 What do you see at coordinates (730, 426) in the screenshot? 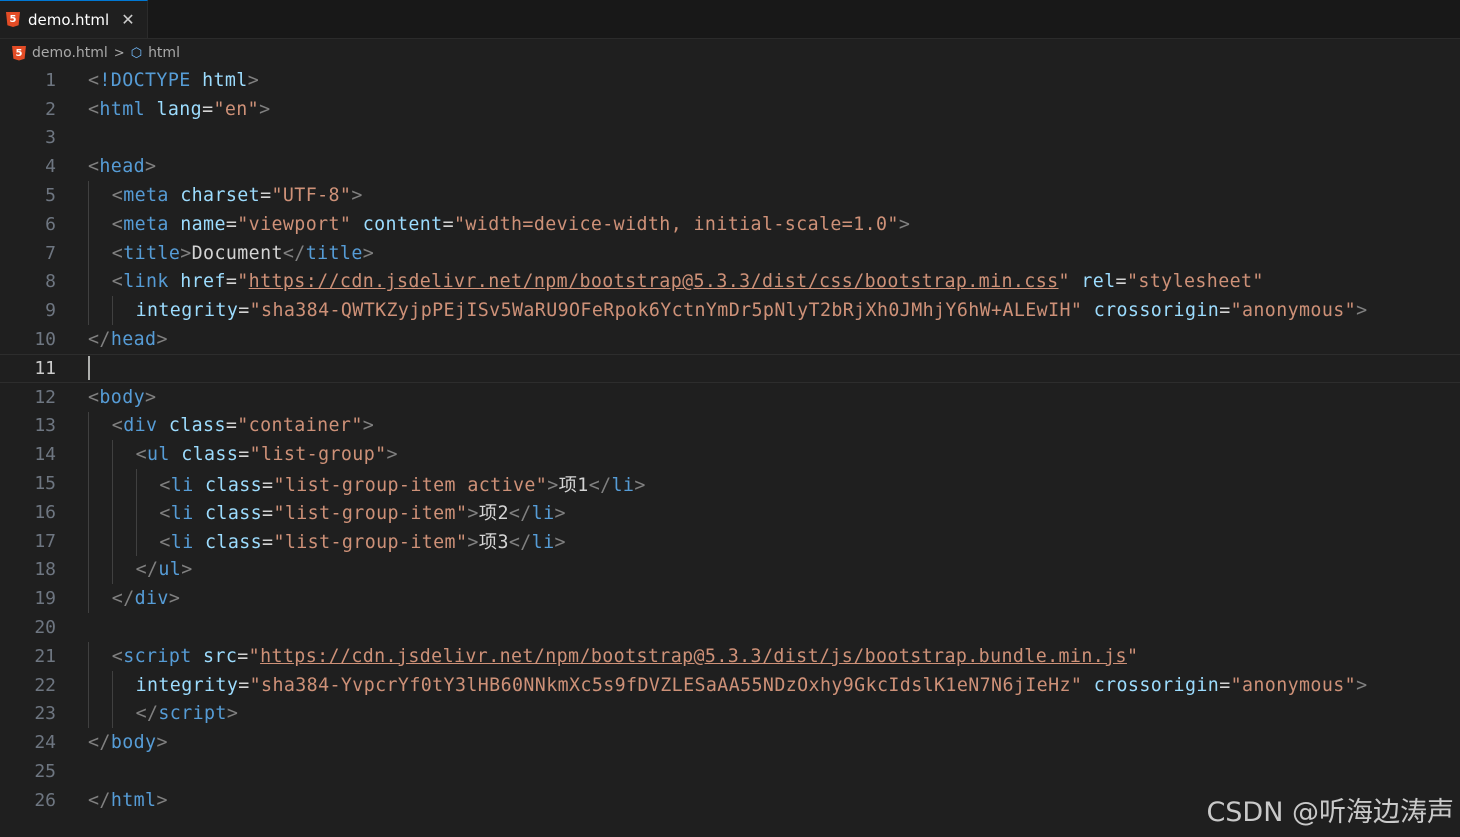
I see `code-line: 13 <div class="container">` at bounding box center [730, 426].